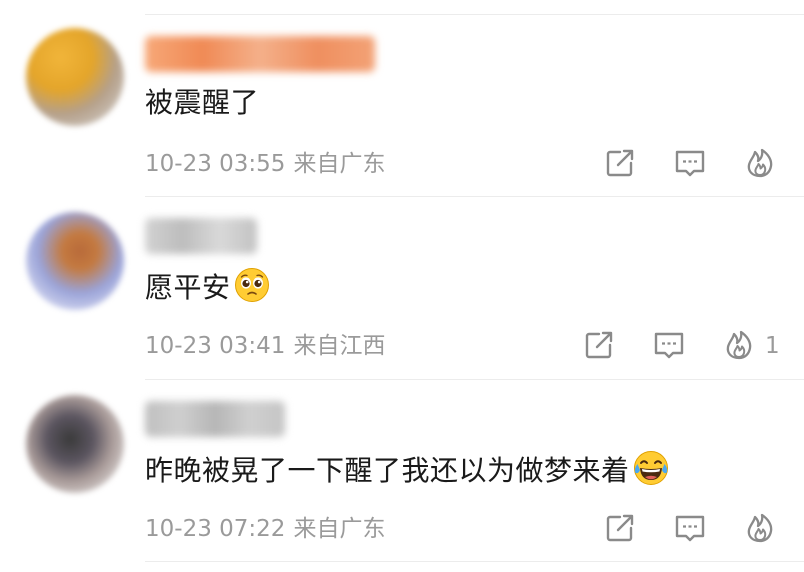 The width and height of the screenshot is (804, 572). What do you see at coordinates (474, 561) in the screenshot?
I see `divider` at bounding box center [474, 561].